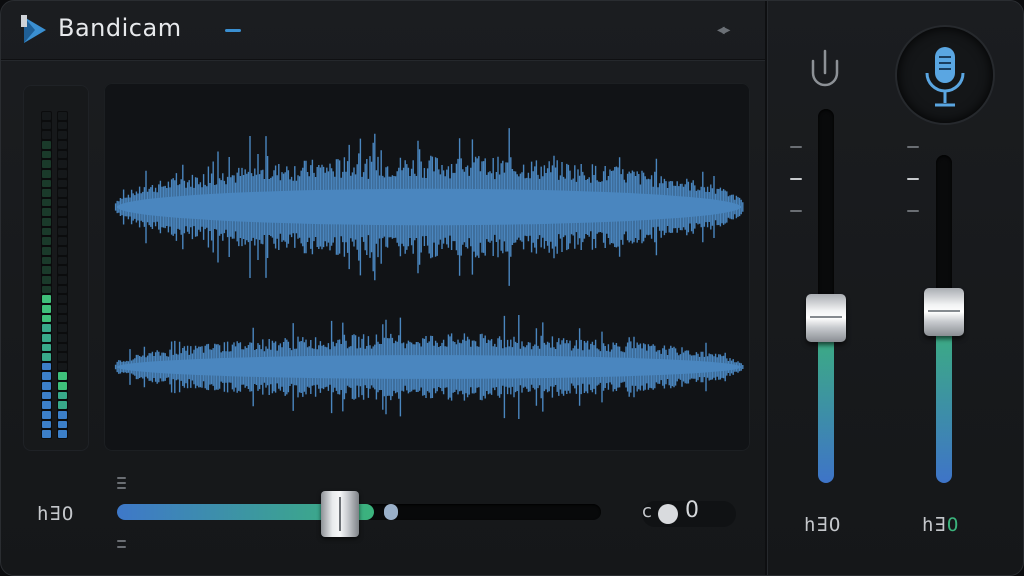 The width and height of the screenshot is (1024, 576). I want to click on waveform-body, so click(429, 207).